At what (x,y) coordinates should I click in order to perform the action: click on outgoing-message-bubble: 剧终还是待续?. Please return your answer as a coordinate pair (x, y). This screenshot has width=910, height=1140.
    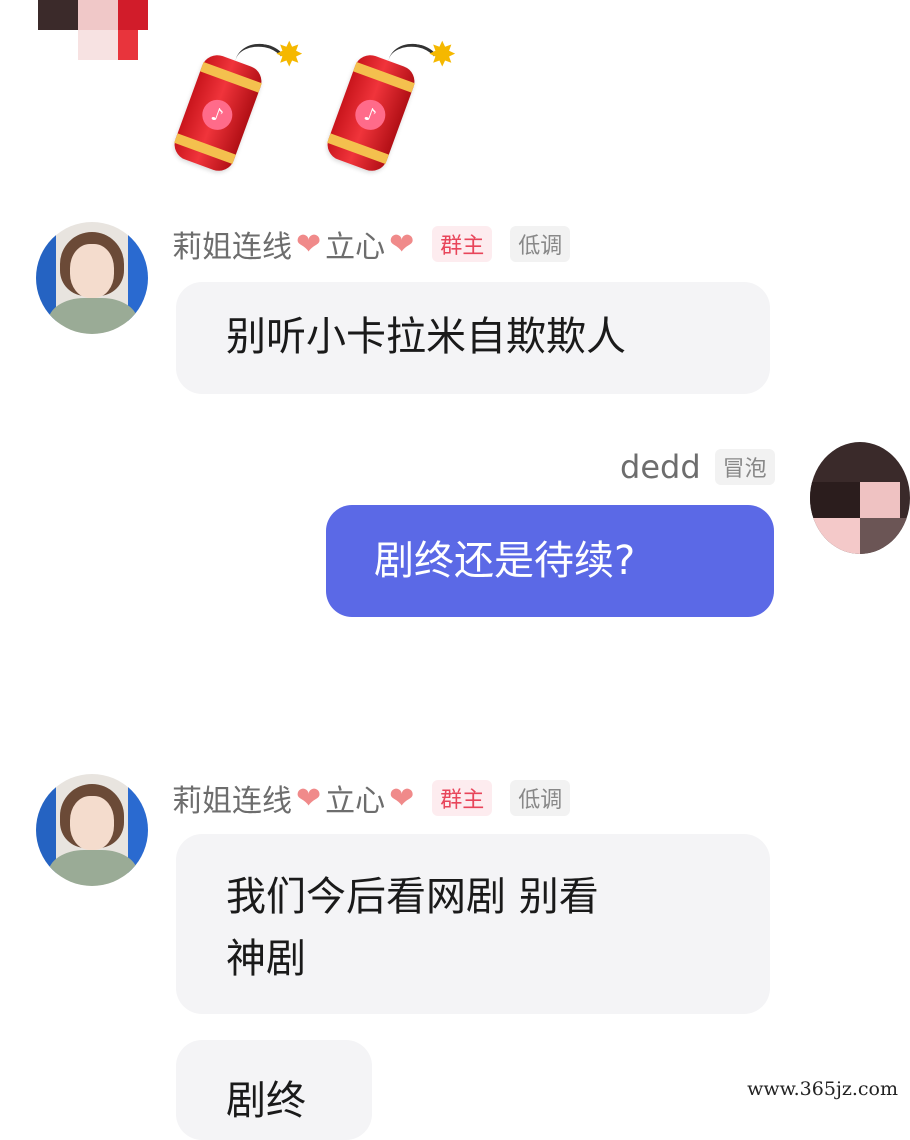
    Looking at the image, I should click on (550, 561).